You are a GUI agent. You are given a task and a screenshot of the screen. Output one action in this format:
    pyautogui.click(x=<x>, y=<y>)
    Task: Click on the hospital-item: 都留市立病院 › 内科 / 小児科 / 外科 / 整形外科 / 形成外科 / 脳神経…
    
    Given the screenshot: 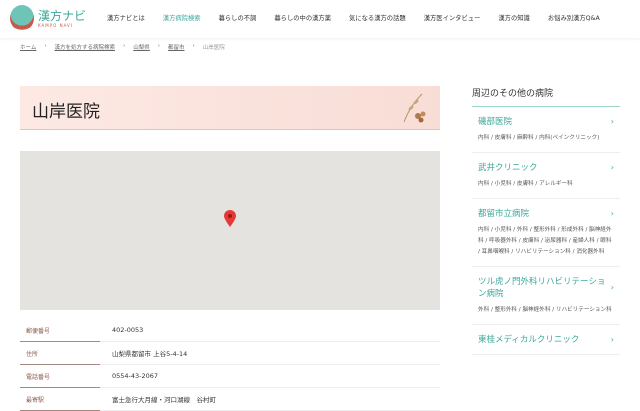 What is the action you would take?
    pyautogui.click(x=546, y=233)
    